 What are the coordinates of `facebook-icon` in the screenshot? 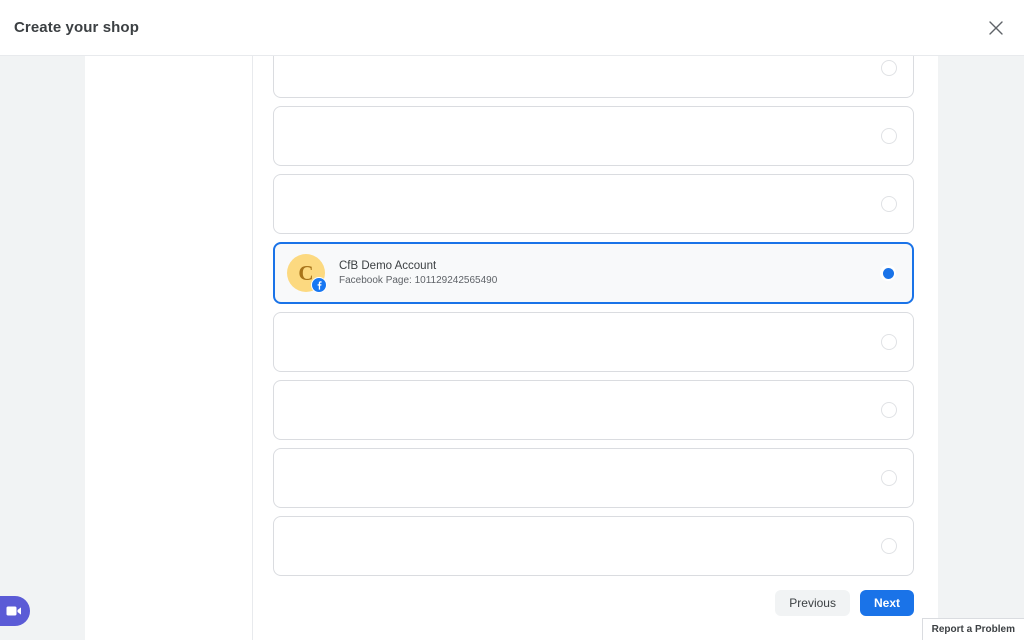 It's located at (319, 285).